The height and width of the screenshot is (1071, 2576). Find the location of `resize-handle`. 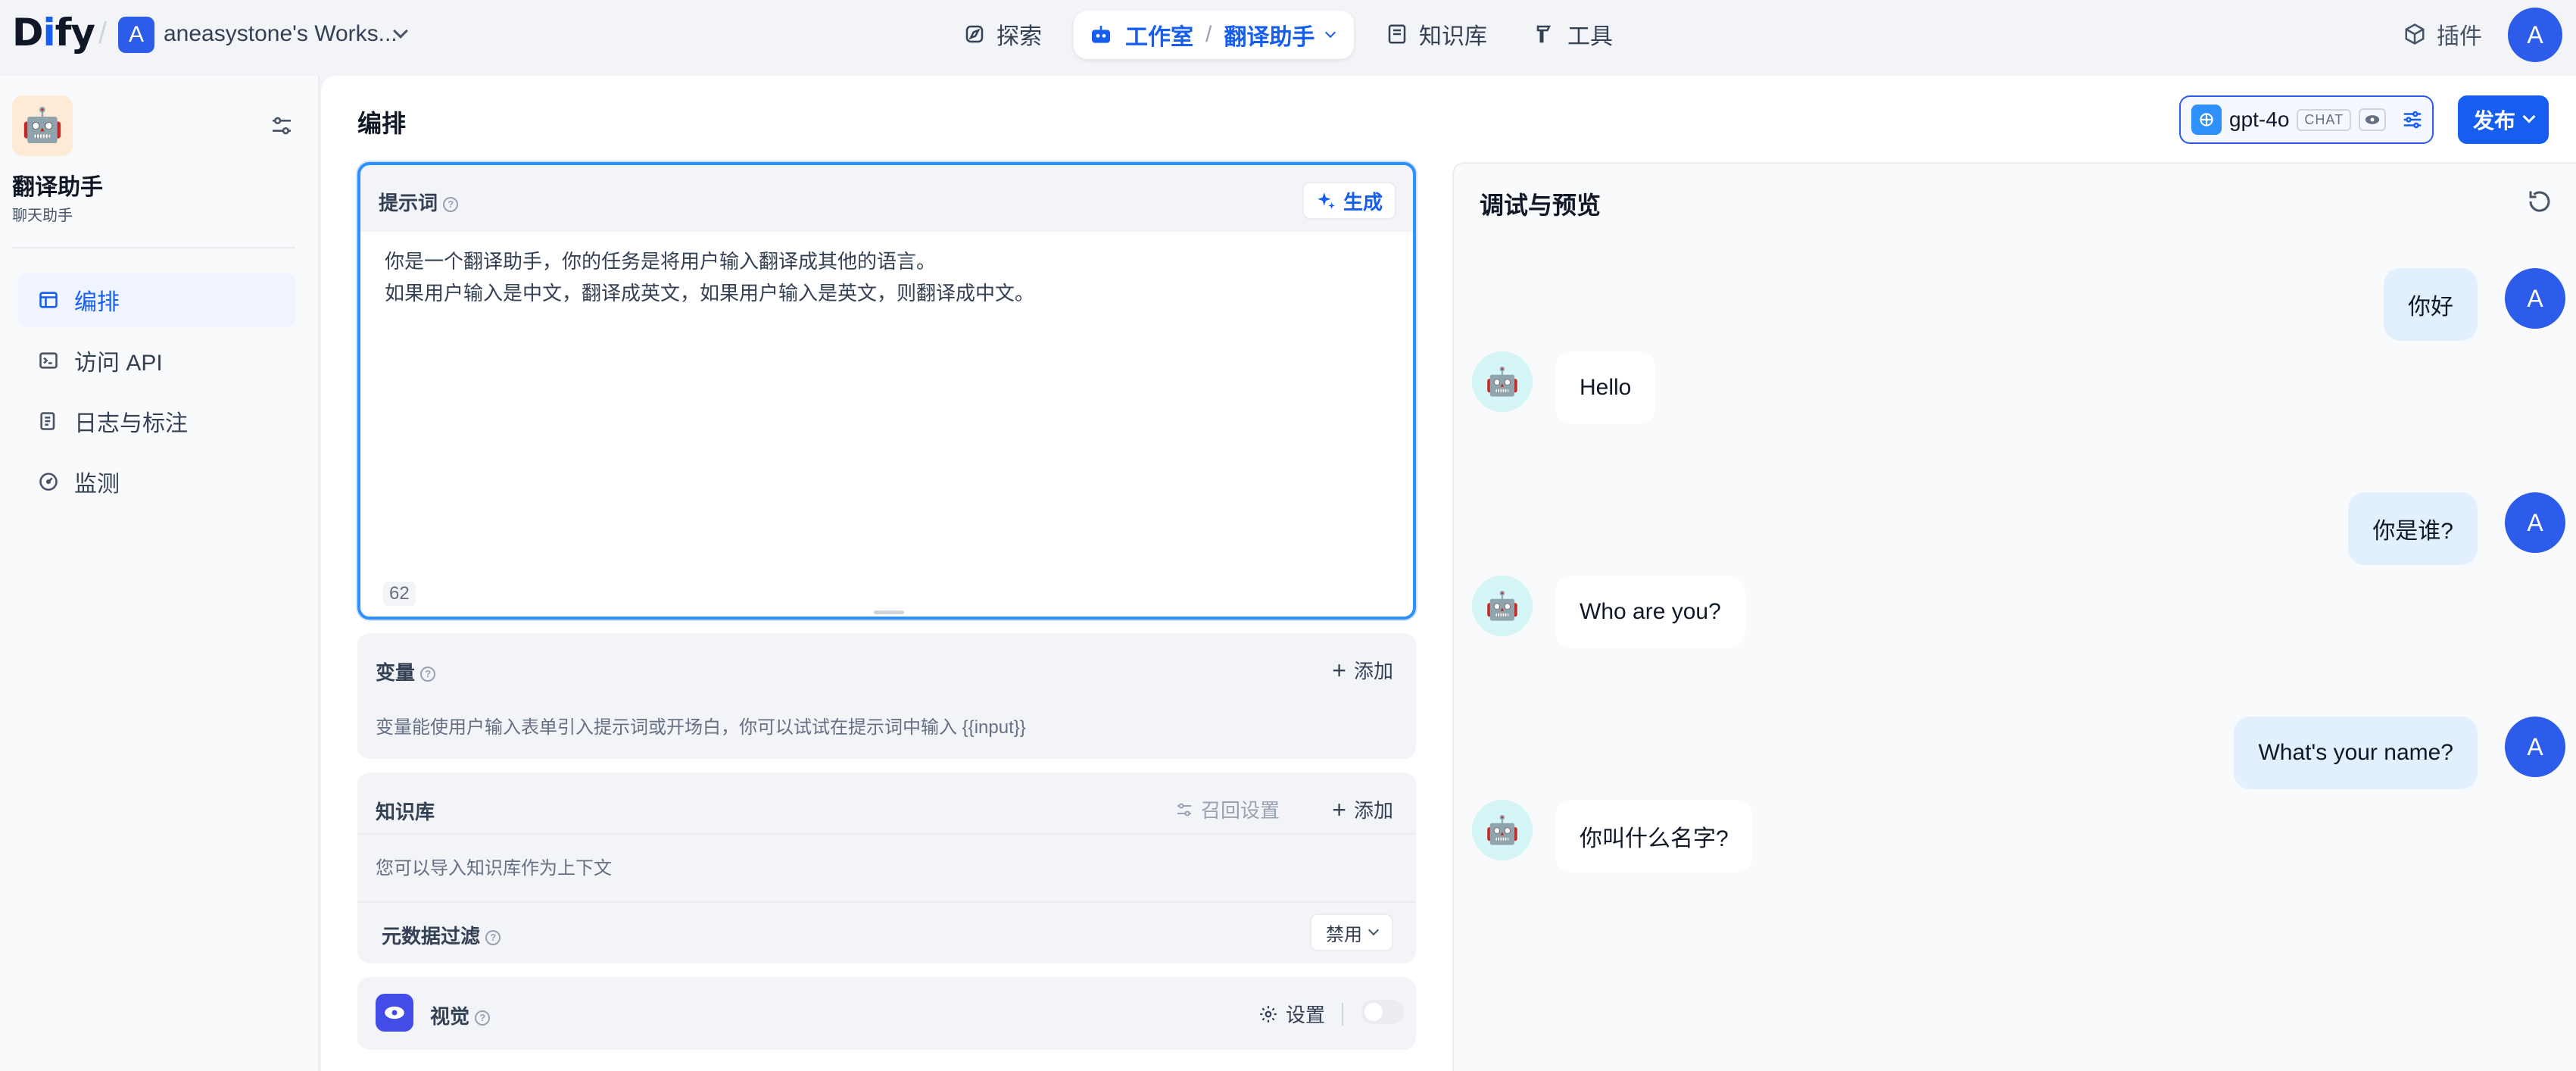

resize-handle is located at coordinates (889, 612).